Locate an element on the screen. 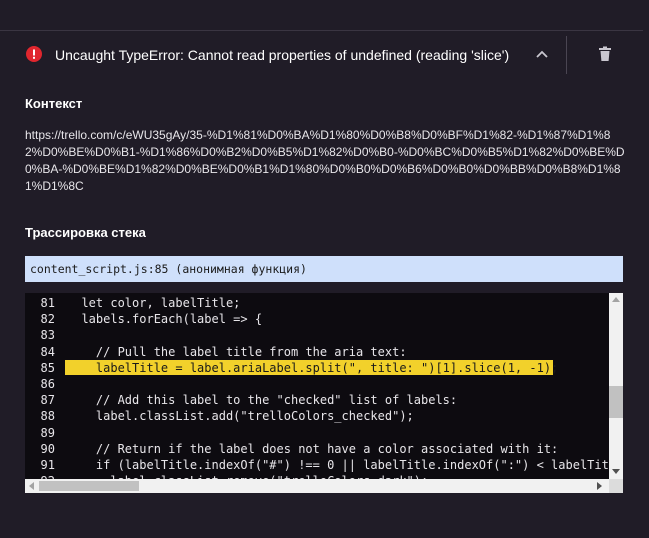 This screenshot has height=538, width=649. vertical-scrollbar is located at coordinates (616, 386).